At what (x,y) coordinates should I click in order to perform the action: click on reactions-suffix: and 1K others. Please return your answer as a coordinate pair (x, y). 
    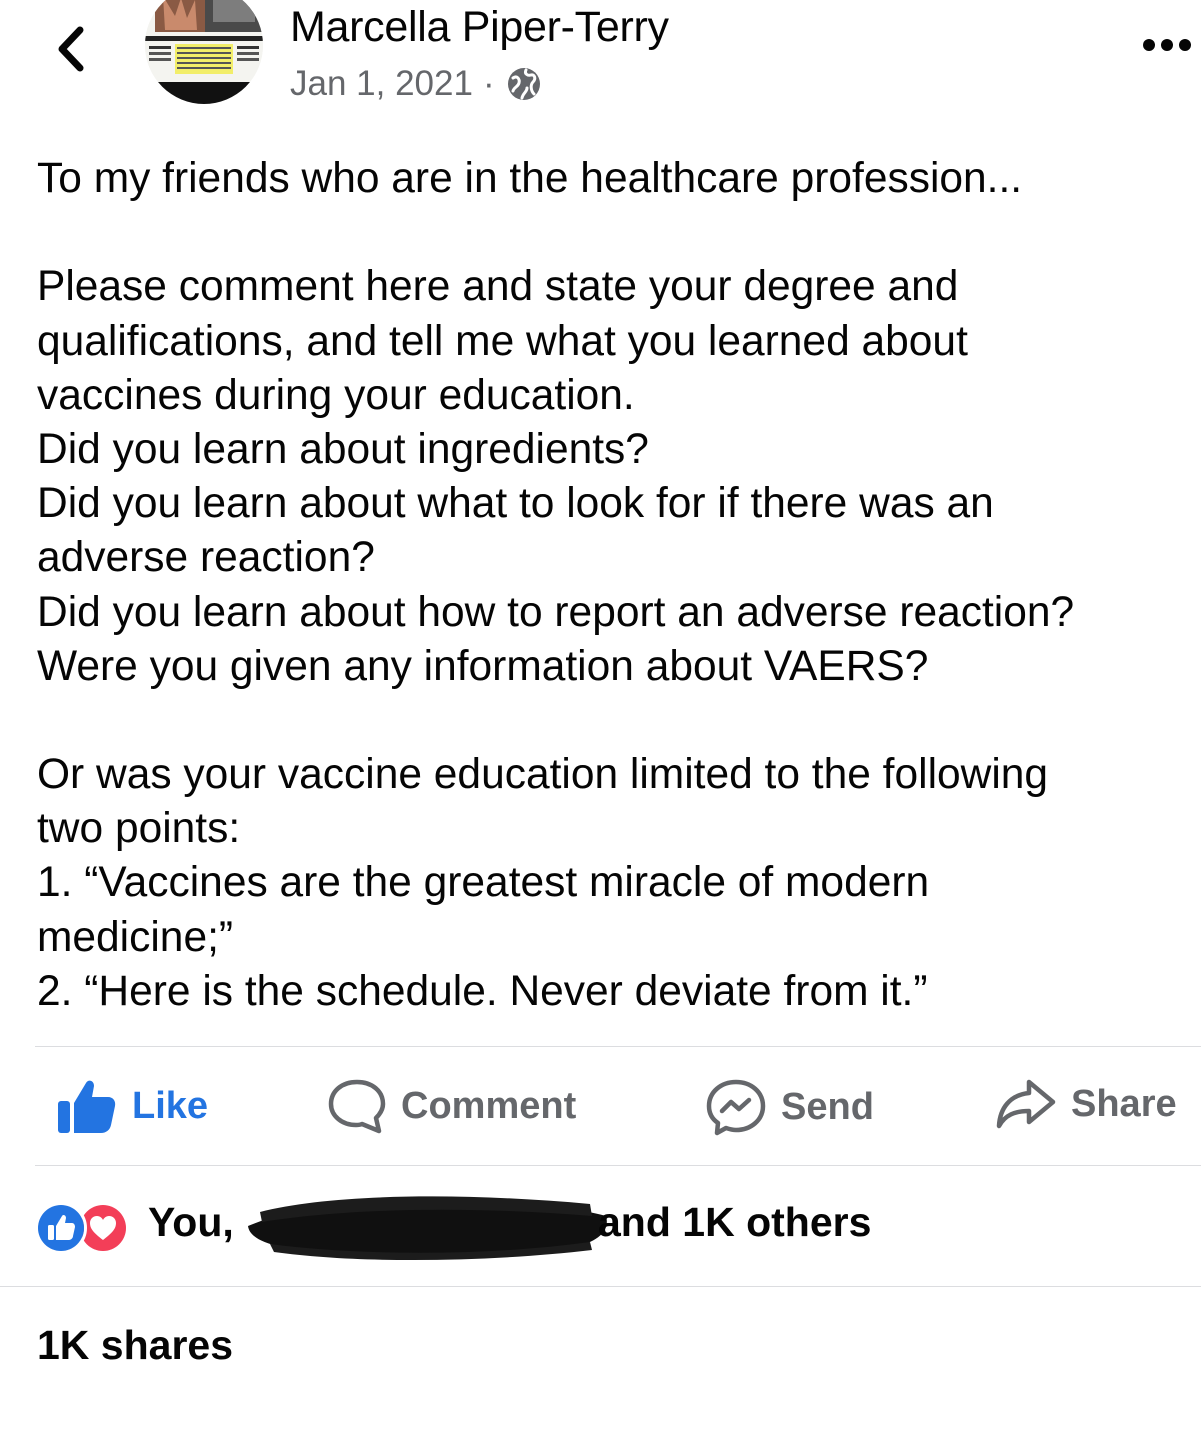
    Looking at the image, I should click on (734, 1222).